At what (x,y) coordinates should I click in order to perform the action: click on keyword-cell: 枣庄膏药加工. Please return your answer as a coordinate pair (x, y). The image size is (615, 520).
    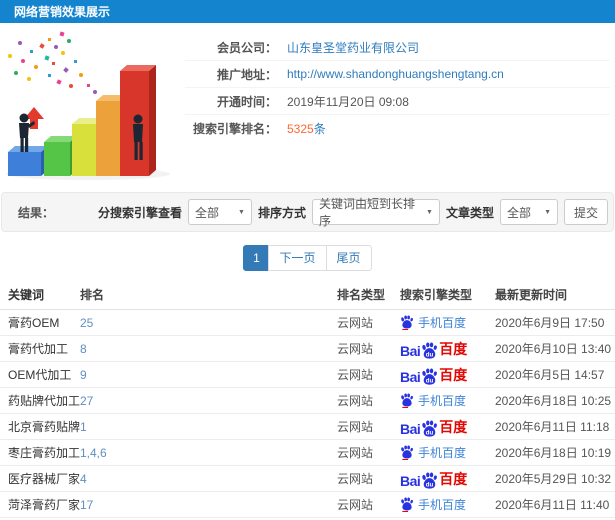
    Looking at the image, I should click on (44, 453).